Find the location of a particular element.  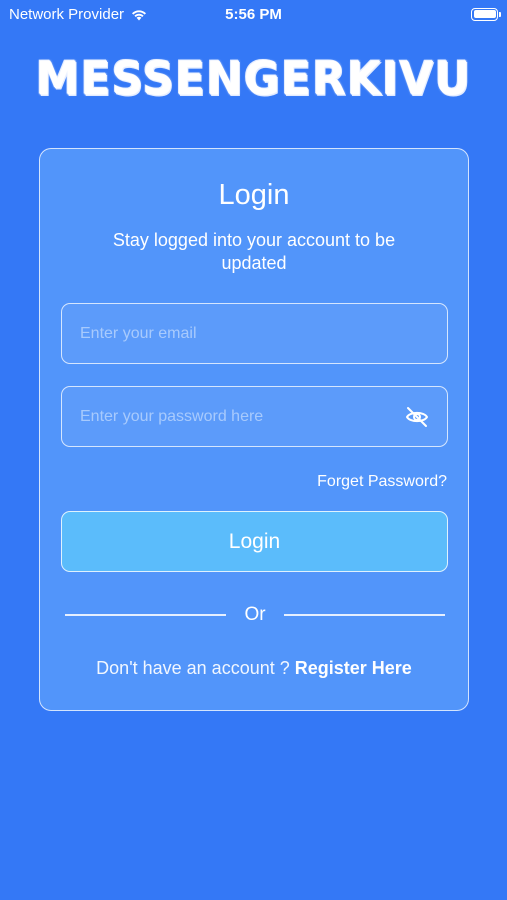

status-left: Network Provider is located at coordinates (78, 14).